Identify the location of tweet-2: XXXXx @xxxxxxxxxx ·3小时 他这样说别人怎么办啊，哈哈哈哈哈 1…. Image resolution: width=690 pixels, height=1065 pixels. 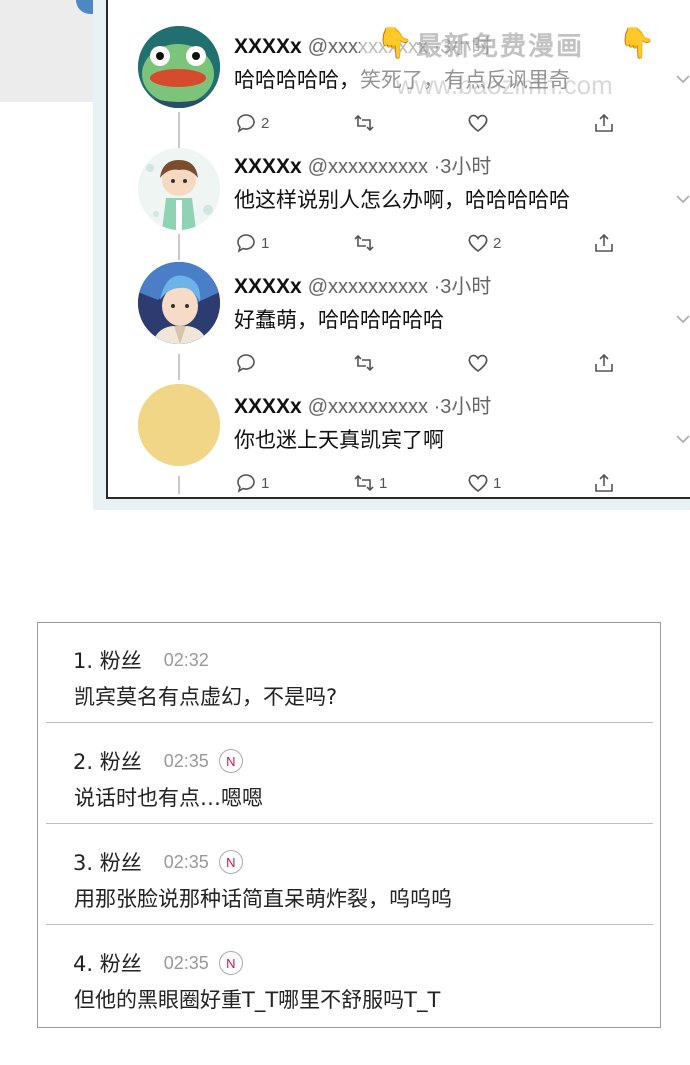
(399, 200).